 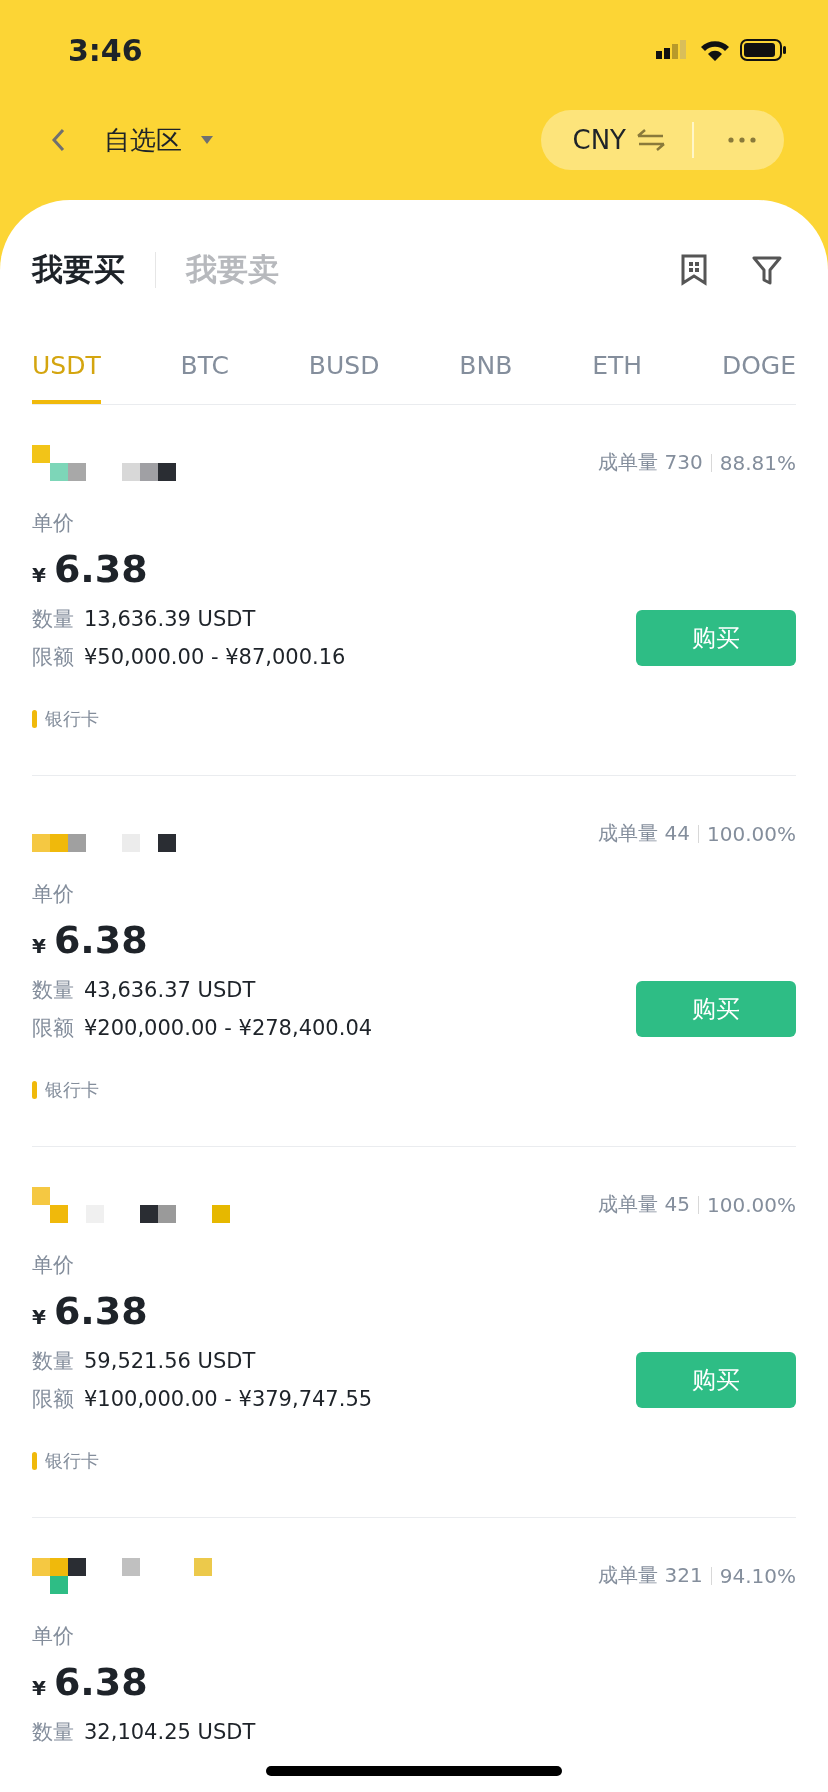 I want to click on page-title: 自选区, so click(x=143, y=140).